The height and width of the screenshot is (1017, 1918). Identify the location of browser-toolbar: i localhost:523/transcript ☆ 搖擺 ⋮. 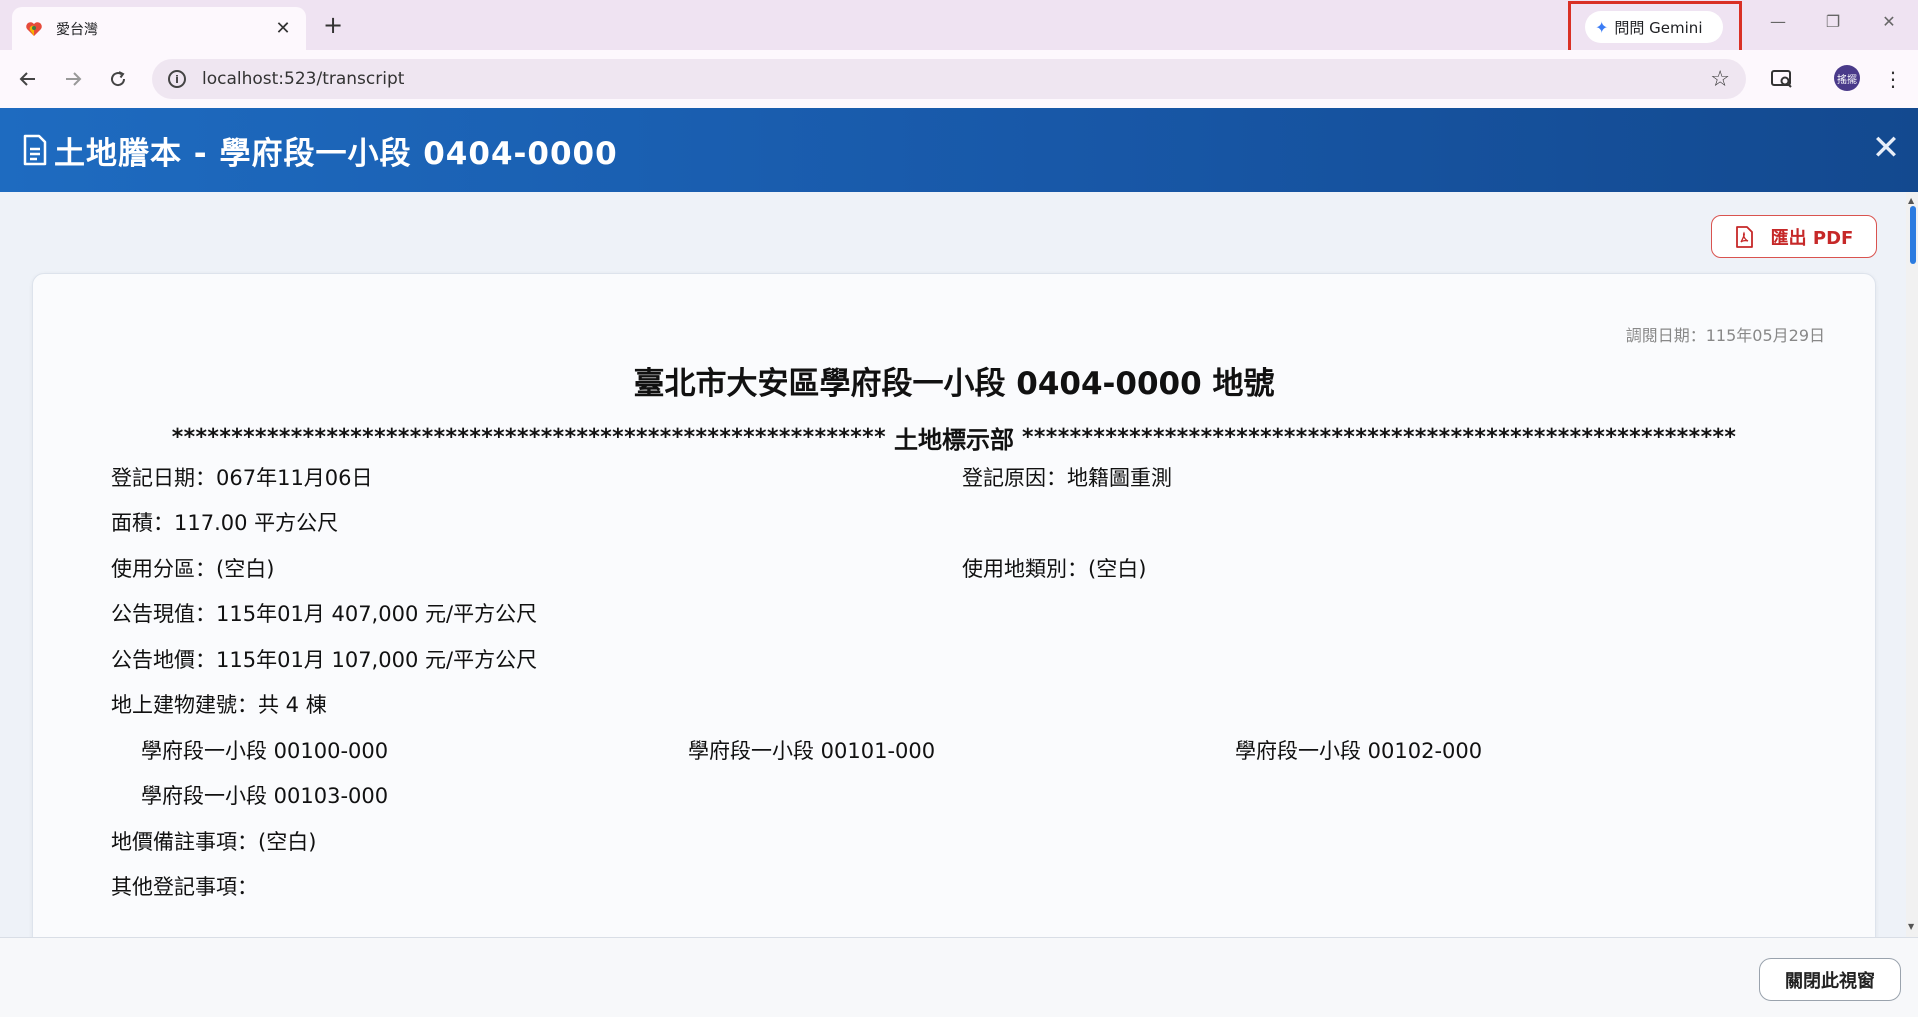
(959, 79).